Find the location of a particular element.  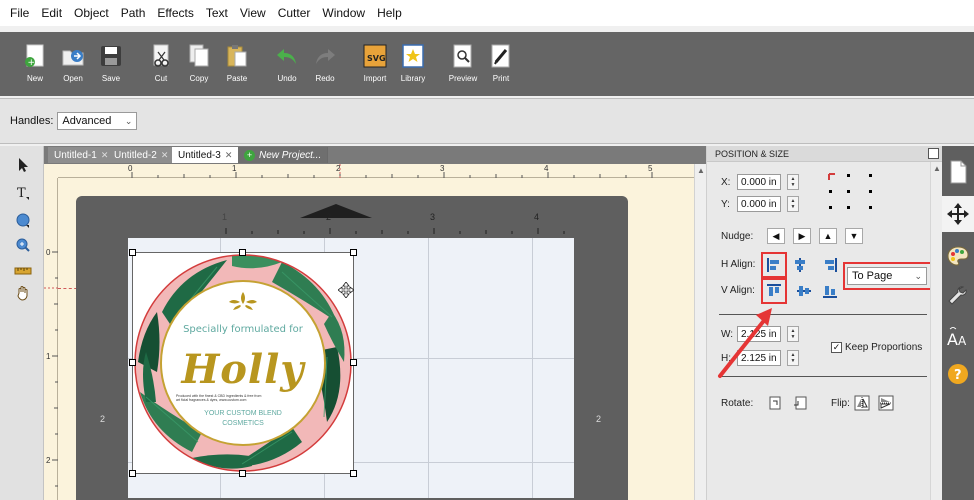

import-button: SVG Import is located at coordinates (375, 65).